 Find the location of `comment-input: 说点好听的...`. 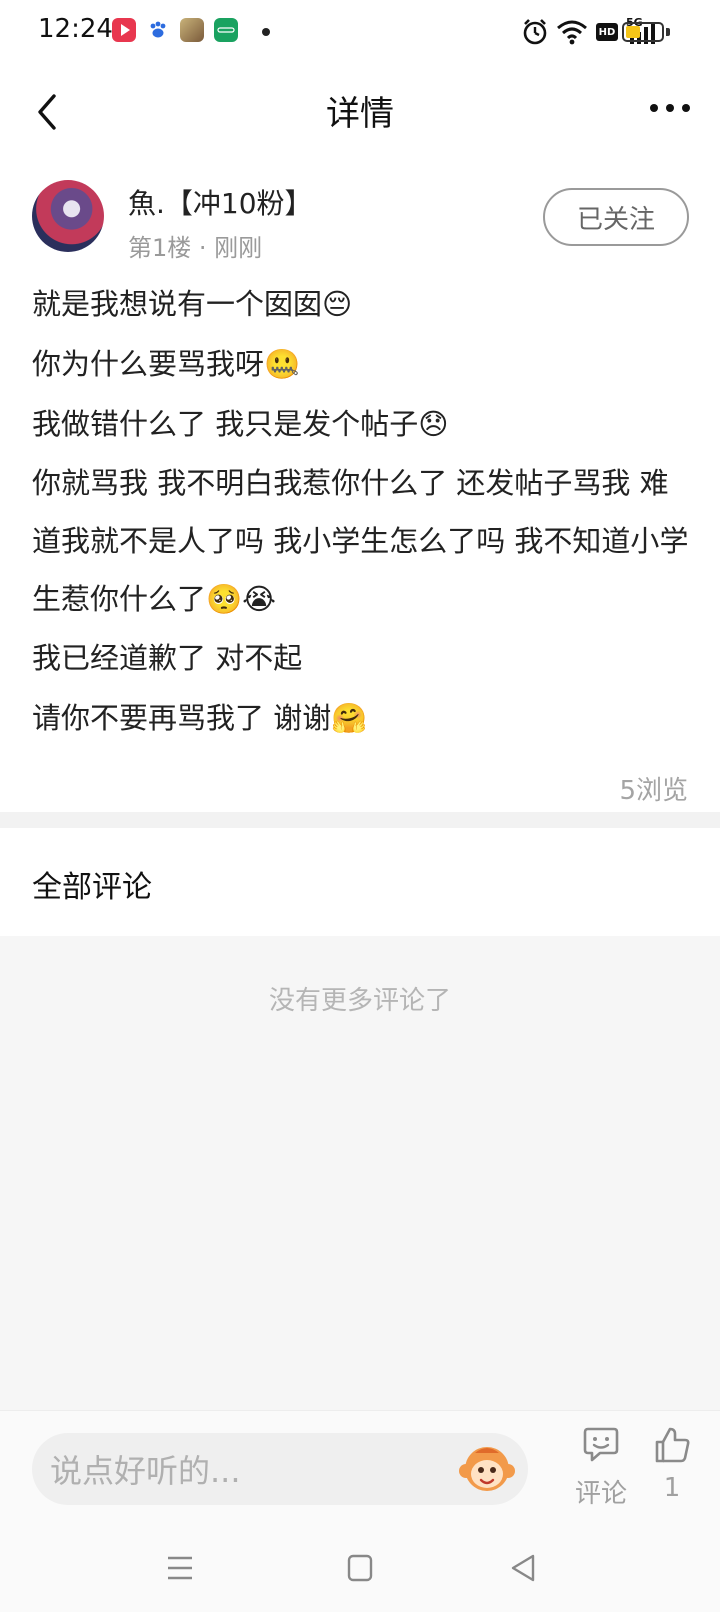

comment-input: 说点好听的... is located at coordinates (280, 1469).